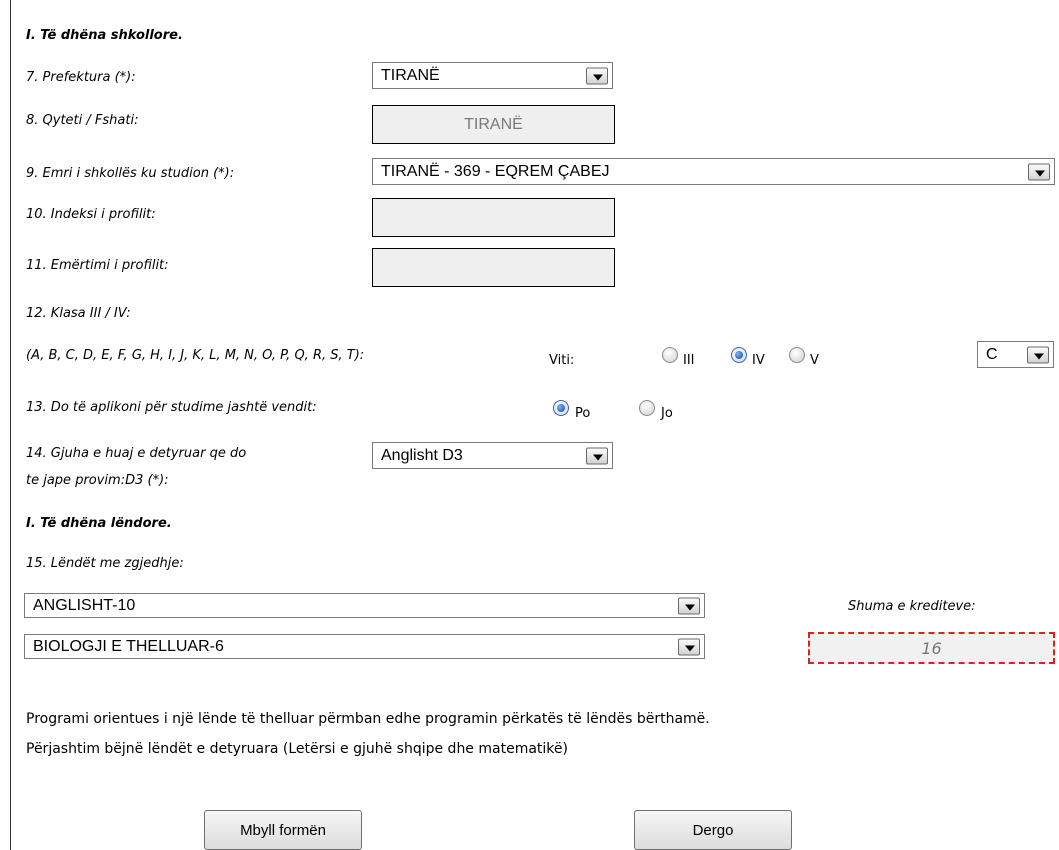 The image size is (1059, 850). Describe the element at coordinates (91, 214) in the screenshot. I see `indeksi-label: 10. Indeksi i profilit:` at that location.